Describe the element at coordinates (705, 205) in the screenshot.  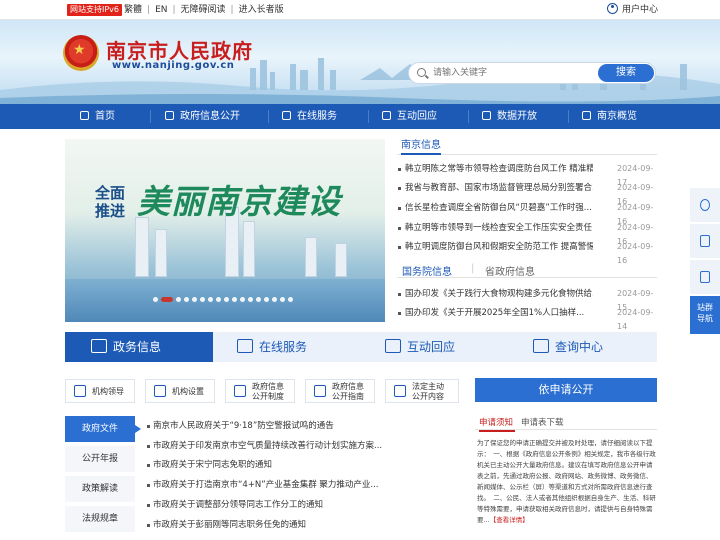
I see `weibo-button` at that location.